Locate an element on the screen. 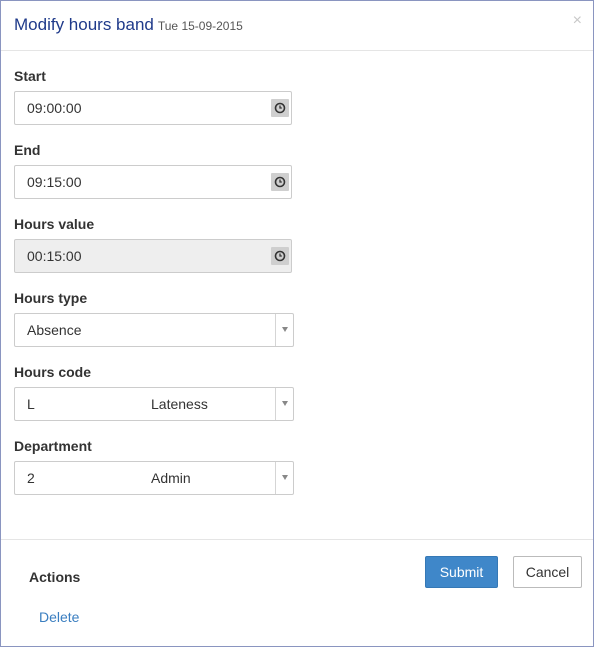 This screenshot has height=647, width=594. hours-value-input: 00:15:00 is located at coordinates (153, 256).